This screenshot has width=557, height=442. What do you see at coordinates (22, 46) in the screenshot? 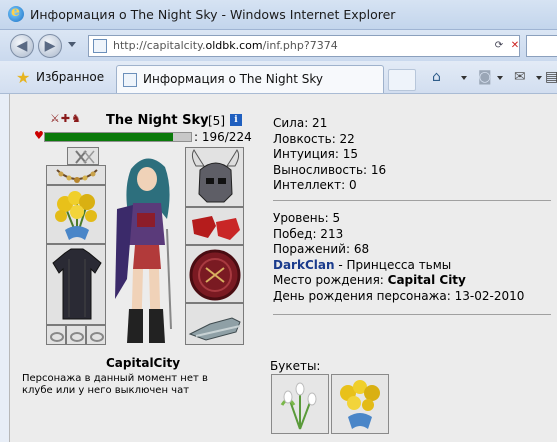
I see `back-button: ◀` at bounding box center [22, 46].